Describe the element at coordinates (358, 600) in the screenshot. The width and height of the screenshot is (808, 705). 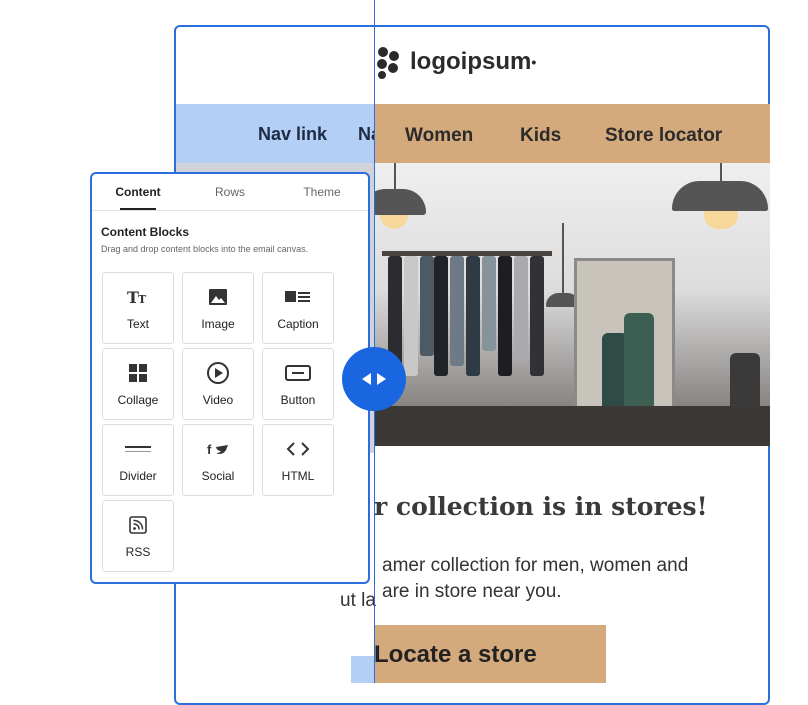
I see `left-body-fragment: ut la` at that location.